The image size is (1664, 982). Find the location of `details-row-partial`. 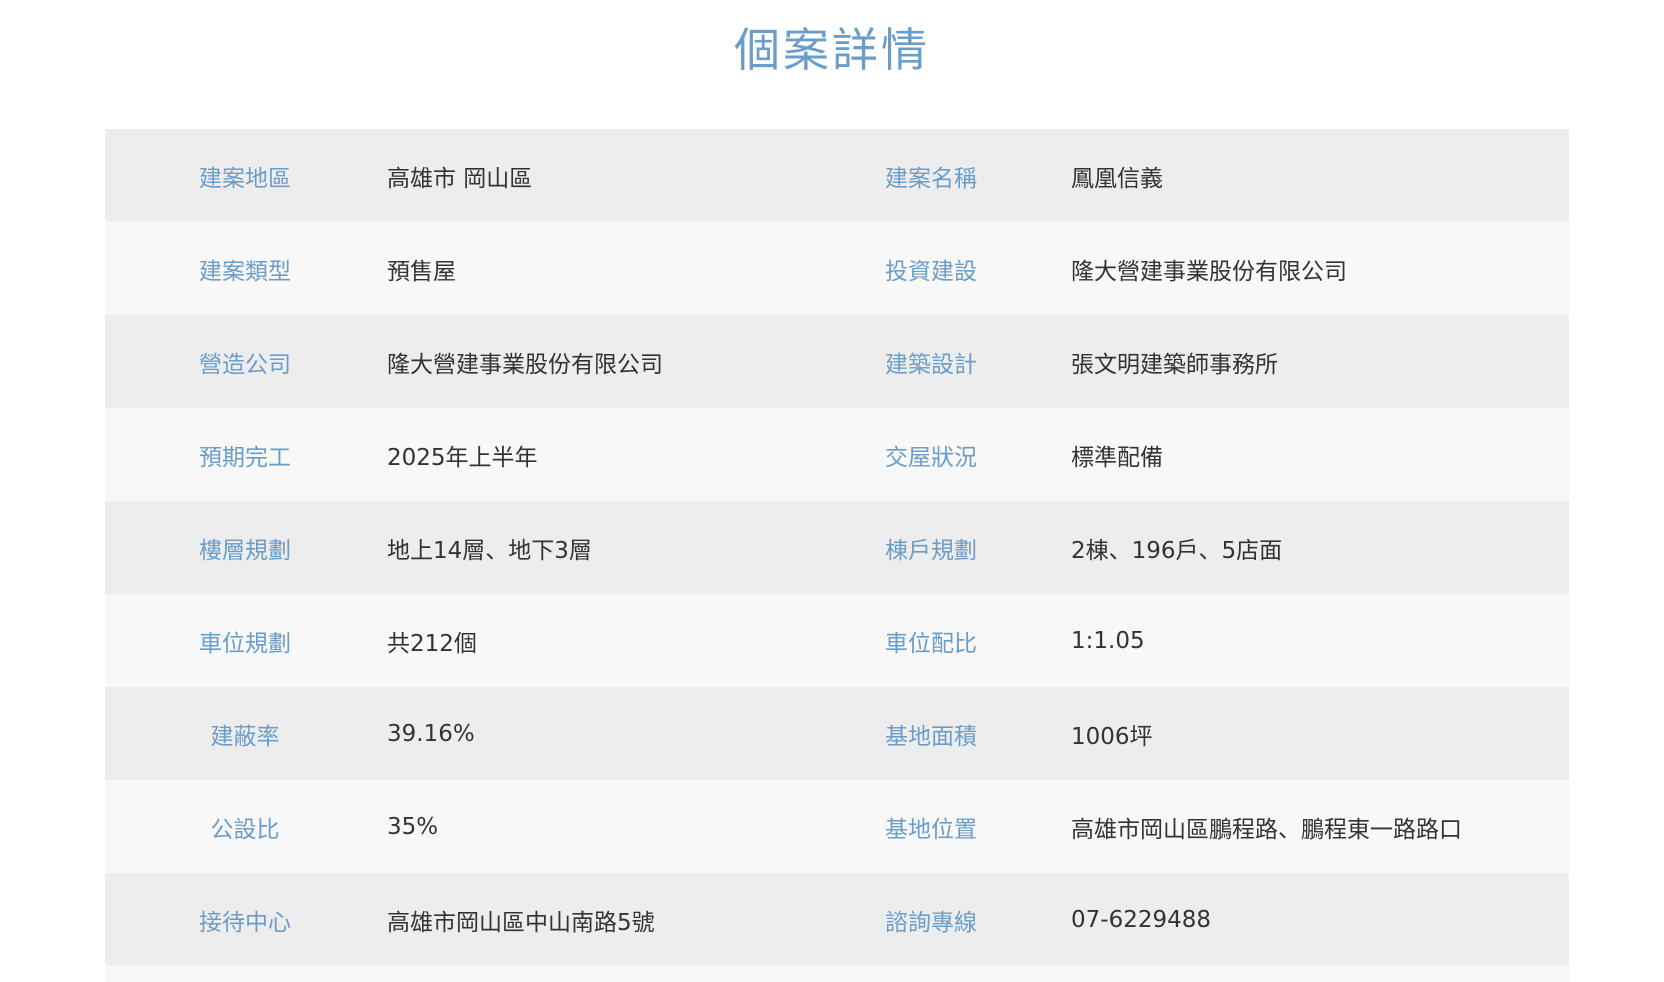

details-row-partial is located at coordinates (837, 974).